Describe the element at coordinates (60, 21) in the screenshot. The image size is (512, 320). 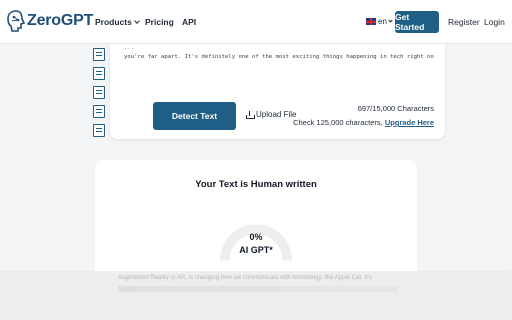
I see `brand-name: ZeroGPT` at that location.